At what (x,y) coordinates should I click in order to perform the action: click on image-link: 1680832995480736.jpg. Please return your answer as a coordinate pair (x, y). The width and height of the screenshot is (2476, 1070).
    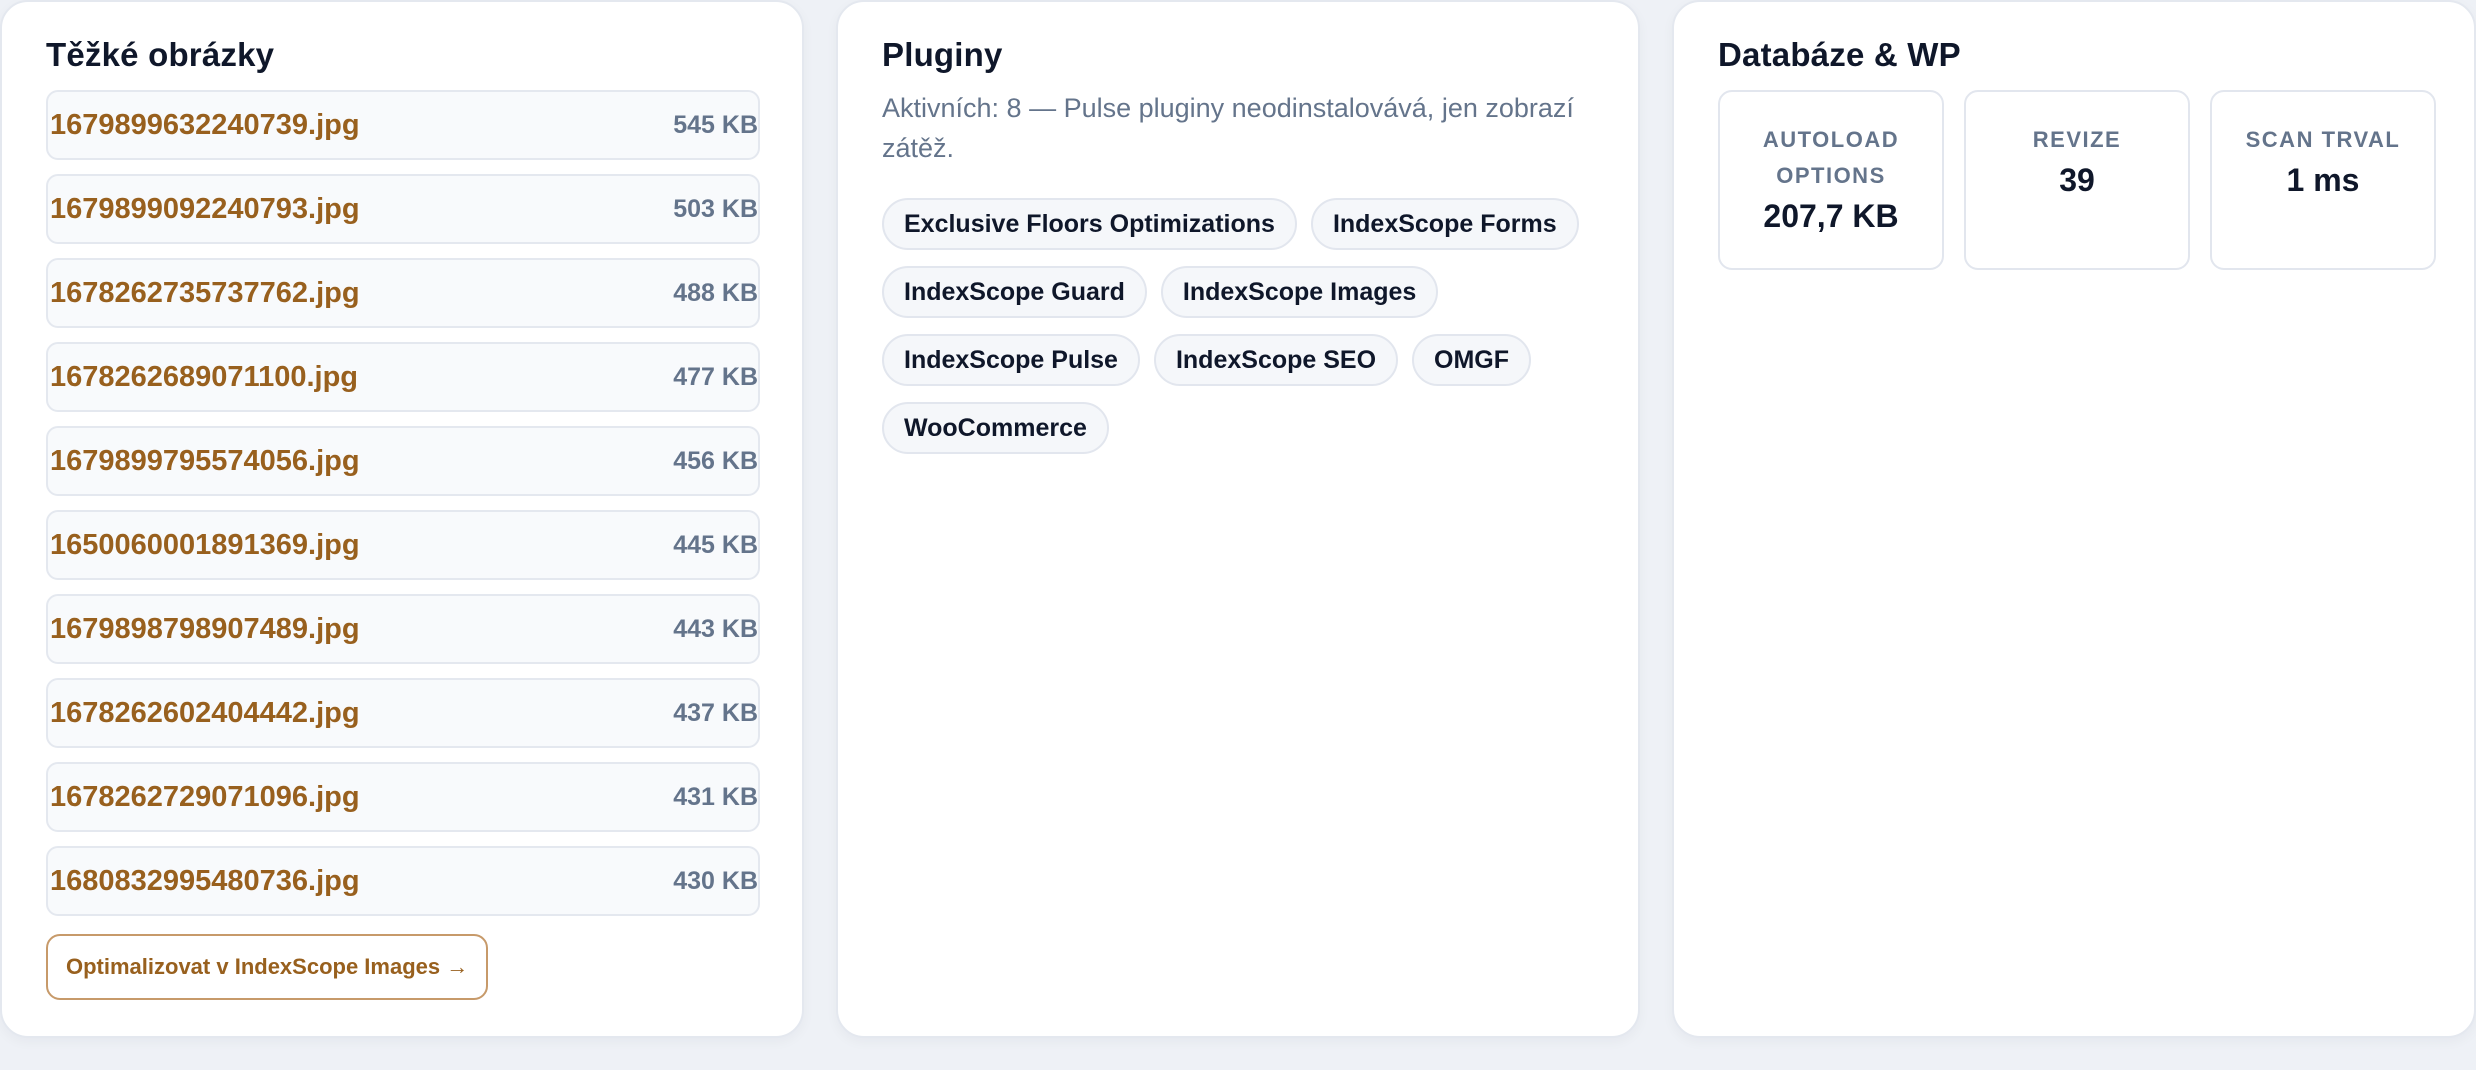
    Looking at the image, I should click on (205, 881).